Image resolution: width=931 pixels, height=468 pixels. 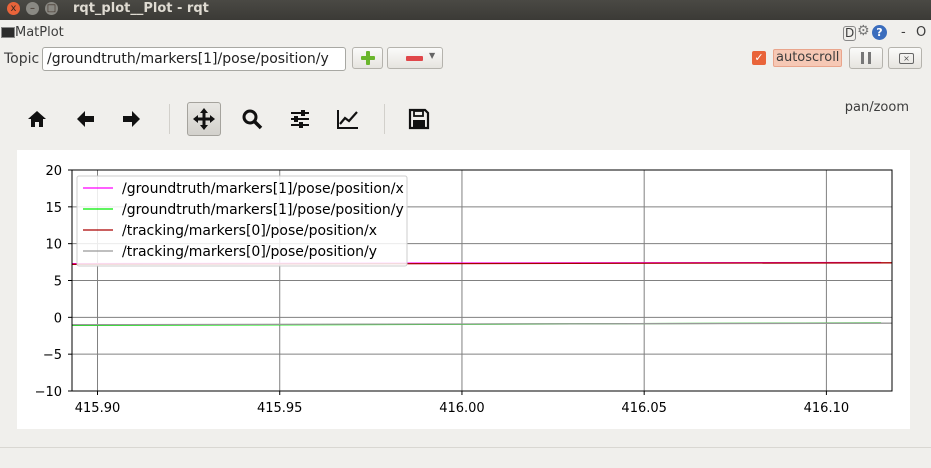 I want to click on minus-icon, so click(x=414, y=58).